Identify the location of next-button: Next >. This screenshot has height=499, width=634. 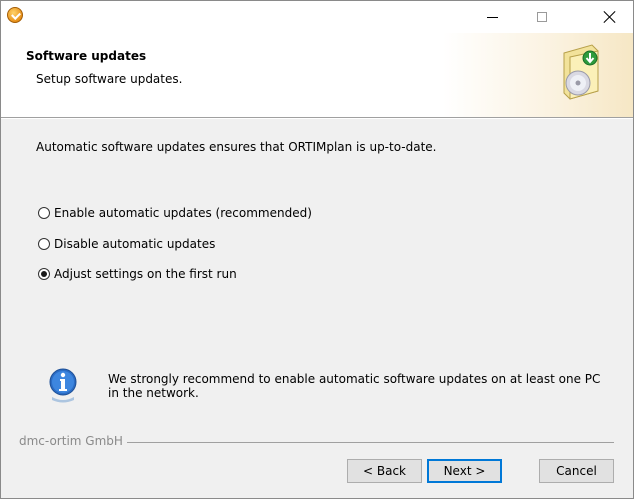
(464, 471).